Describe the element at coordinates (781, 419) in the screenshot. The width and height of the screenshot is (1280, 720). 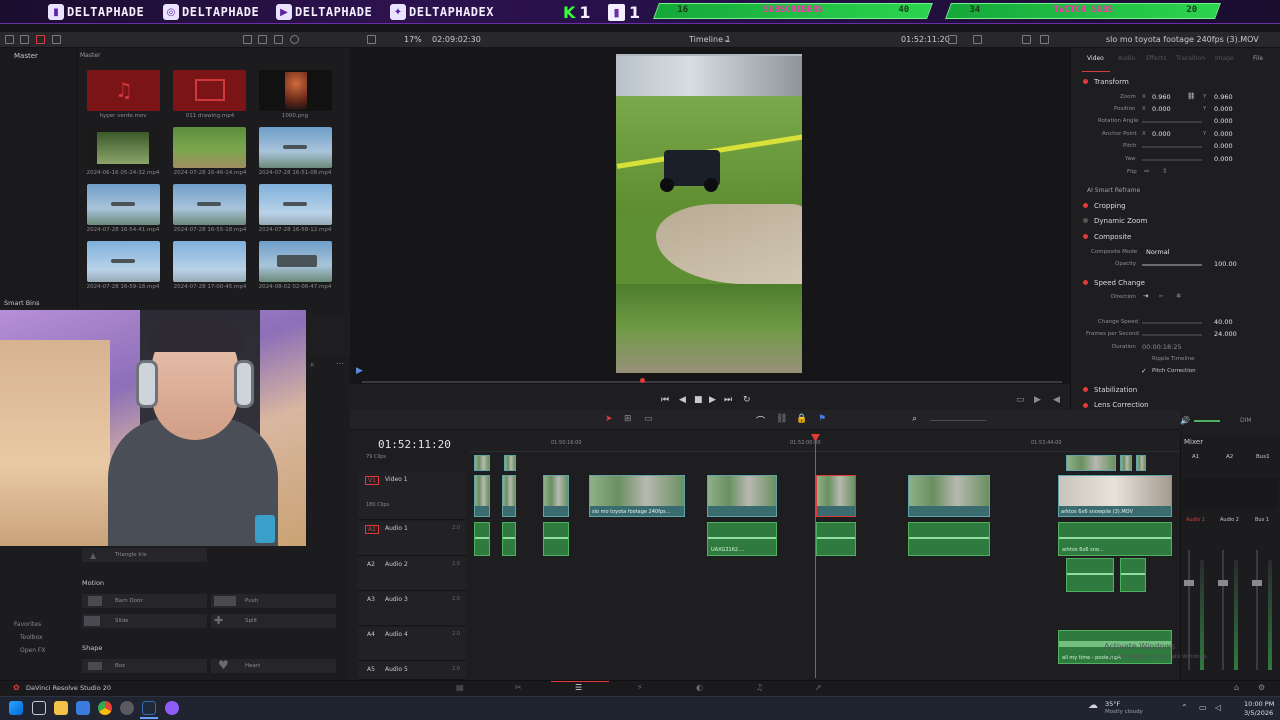
I see `link-clips-icon: ⛓` at that location.